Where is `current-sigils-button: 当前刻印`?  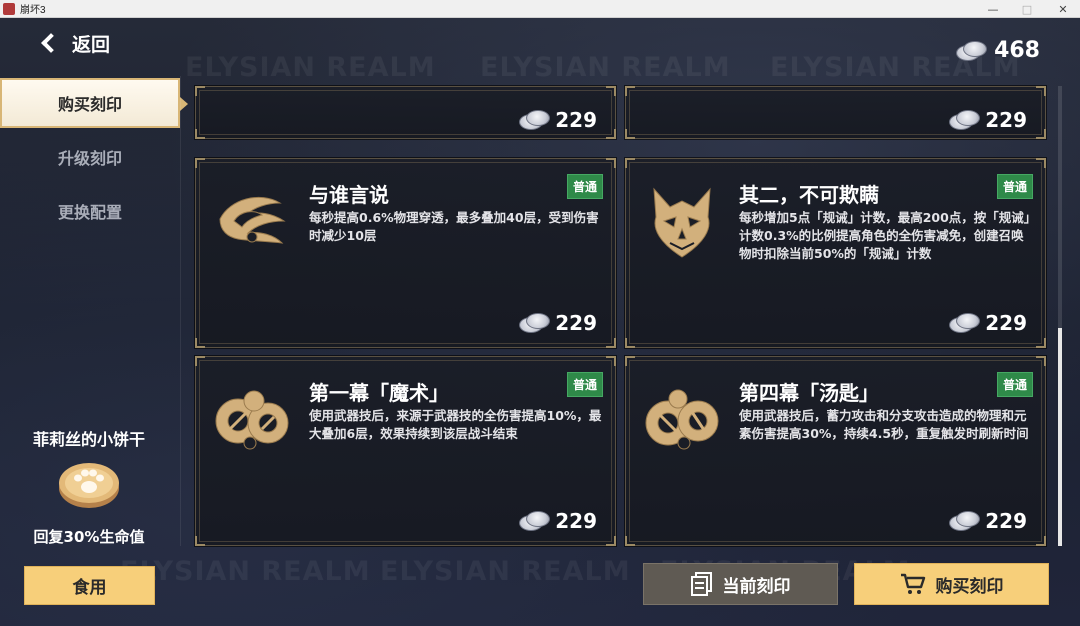 current-sigils-button: 当前刻印 is located at coordinates (740, 584).